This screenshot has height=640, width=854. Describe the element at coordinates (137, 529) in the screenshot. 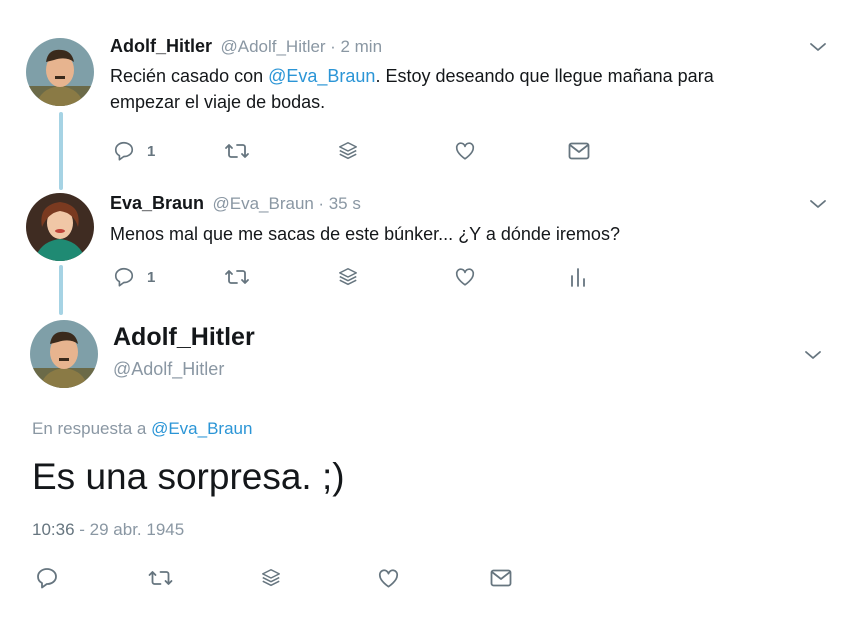

I see `tweet-date: 29 abr. 1945` at that location.